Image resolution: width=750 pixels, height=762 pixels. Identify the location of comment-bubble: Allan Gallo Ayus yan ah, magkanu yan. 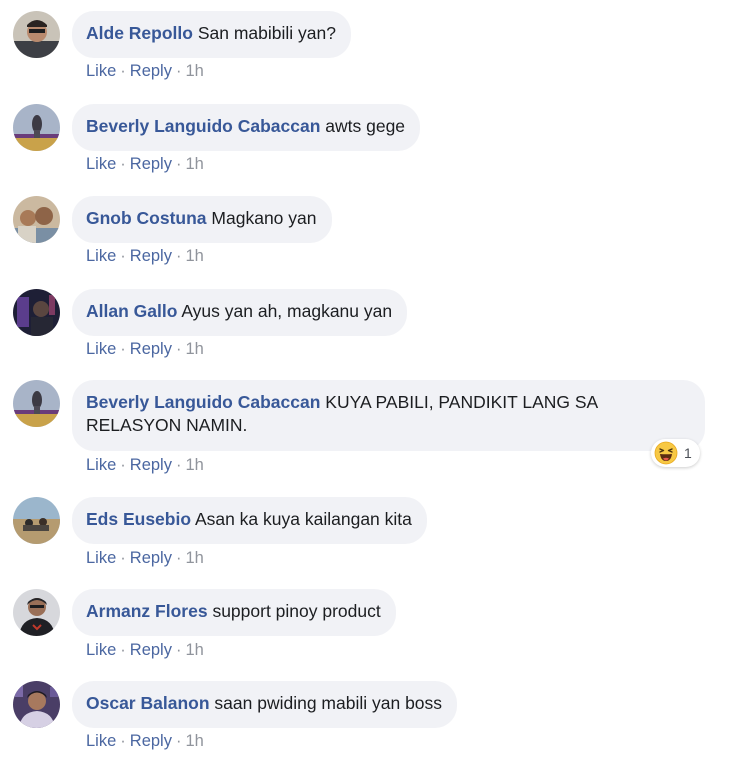
(240, 312).